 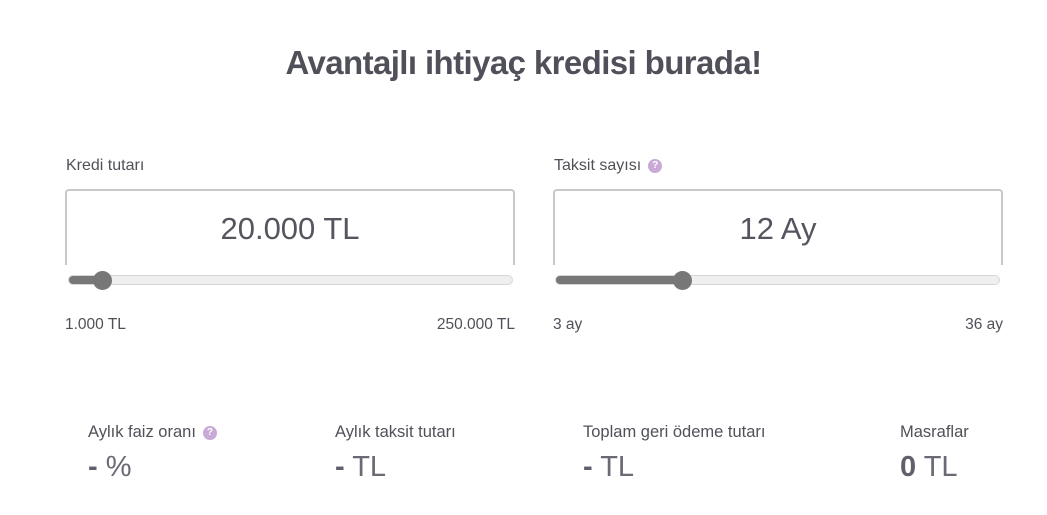 I want to click on total-repayment-label: Toplam geri ödeme tutarı, so click(x=674, y=432).